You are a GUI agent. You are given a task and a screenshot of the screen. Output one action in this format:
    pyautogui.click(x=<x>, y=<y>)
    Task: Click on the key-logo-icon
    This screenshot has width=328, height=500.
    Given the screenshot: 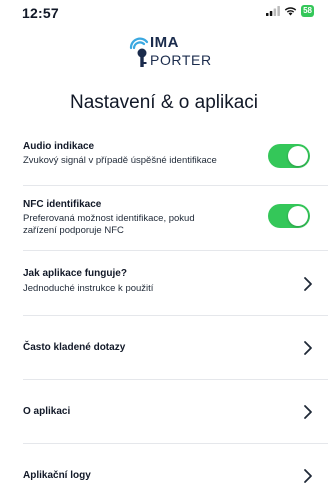 What is the action you would take?
    pyautogui.click(x=139, y=52)
    